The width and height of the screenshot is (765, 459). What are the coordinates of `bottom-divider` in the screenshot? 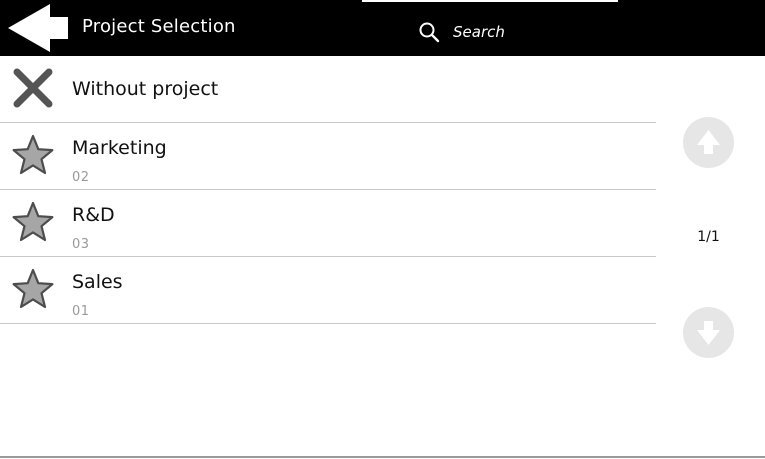 It's located at (382, 457).